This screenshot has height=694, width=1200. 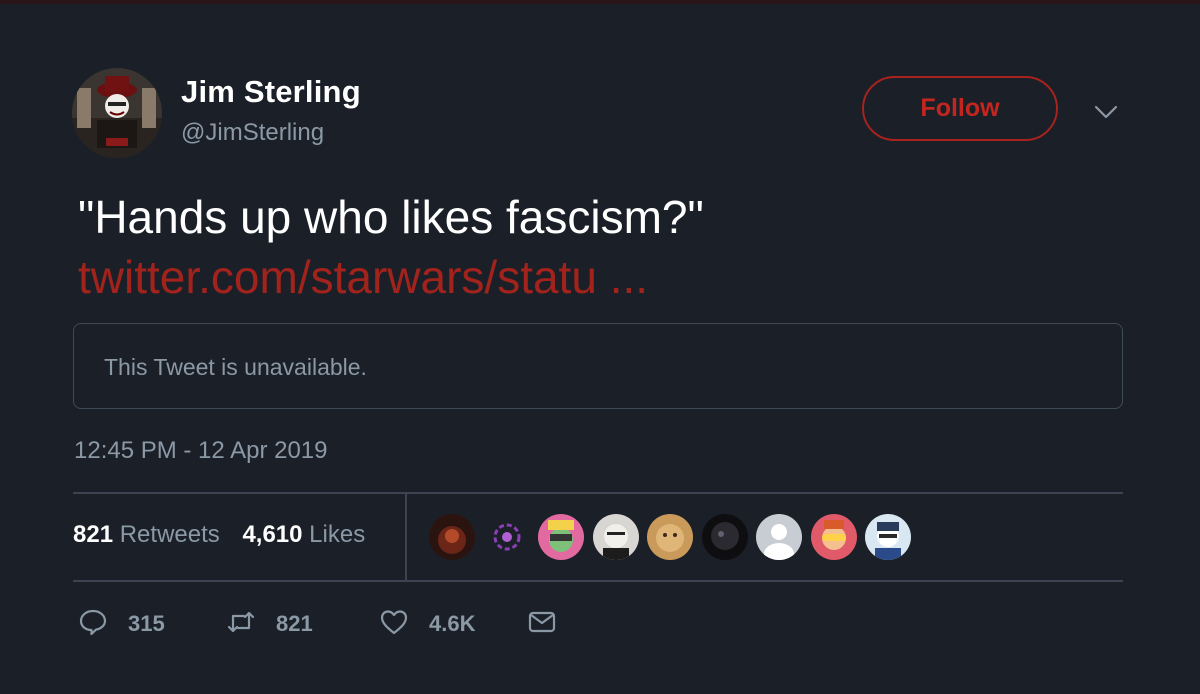 I want to click on liked-by-avatars, so click(x=670, y=537).